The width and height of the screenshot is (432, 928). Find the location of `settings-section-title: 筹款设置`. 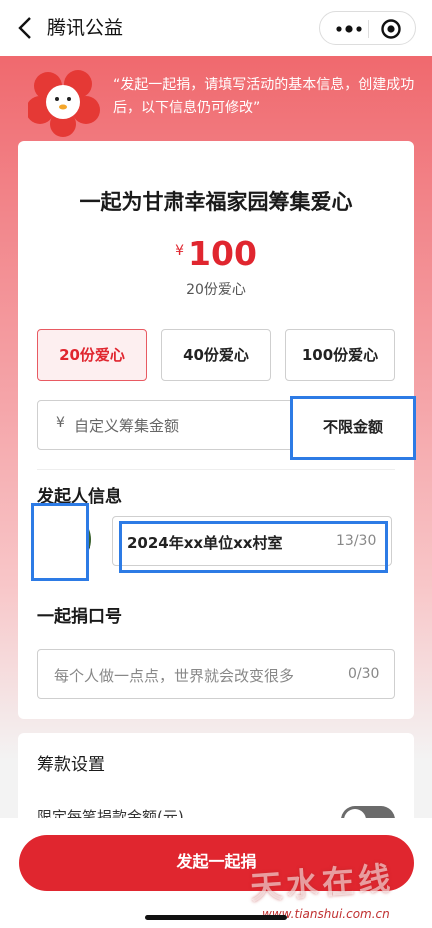

settings-section-title: 筹款设置 is located at coordinates (71, 765).